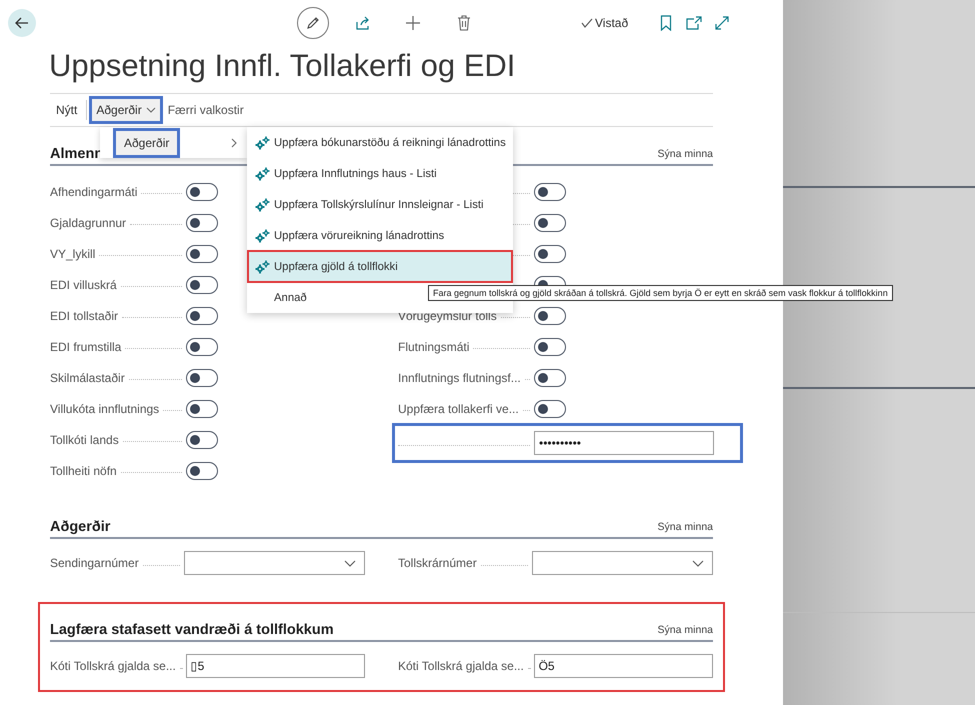  What do you see at coordinates (83, 285) in the screenshot?
I see `field-label: EDI villuskrá` at bounding box center [83, 285].